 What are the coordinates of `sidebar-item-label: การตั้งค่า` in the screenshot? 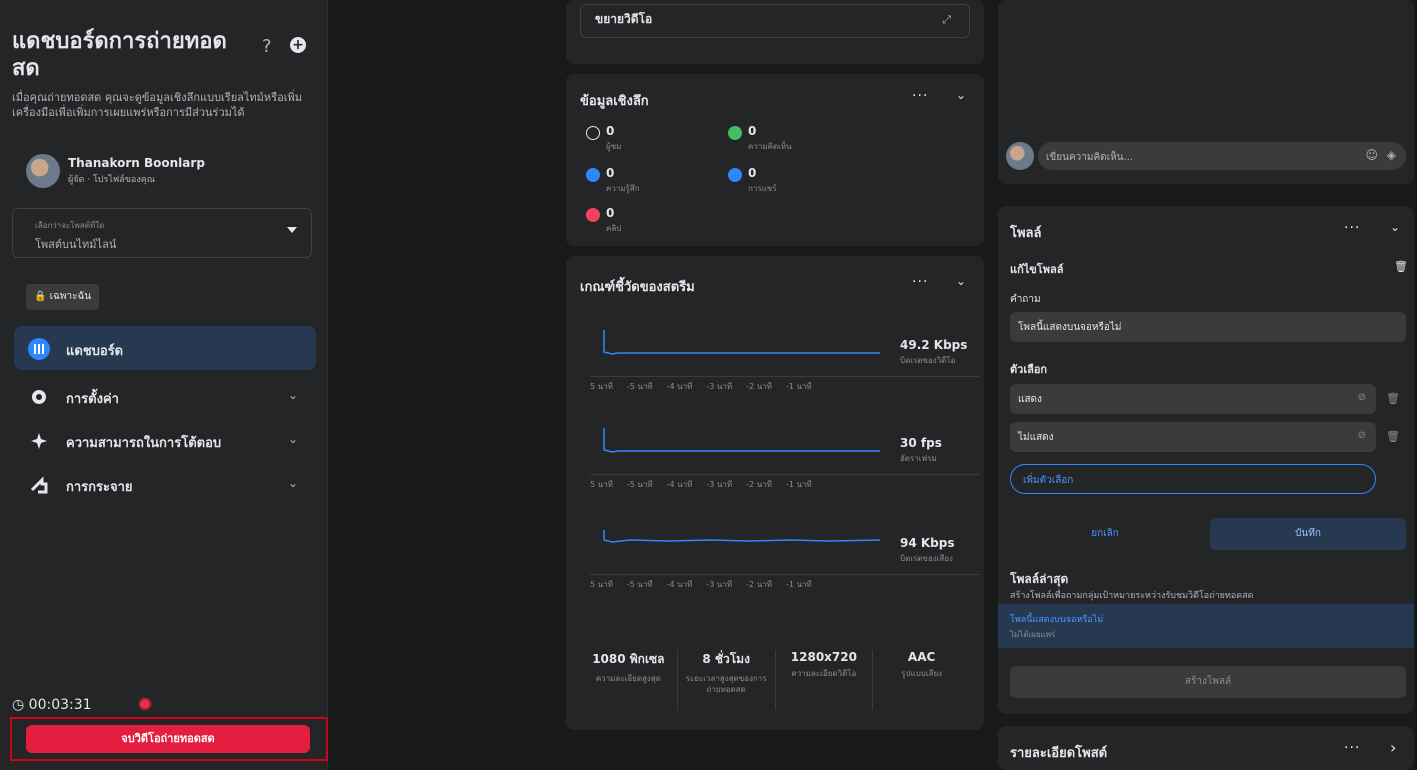 It's located at (92, 399).